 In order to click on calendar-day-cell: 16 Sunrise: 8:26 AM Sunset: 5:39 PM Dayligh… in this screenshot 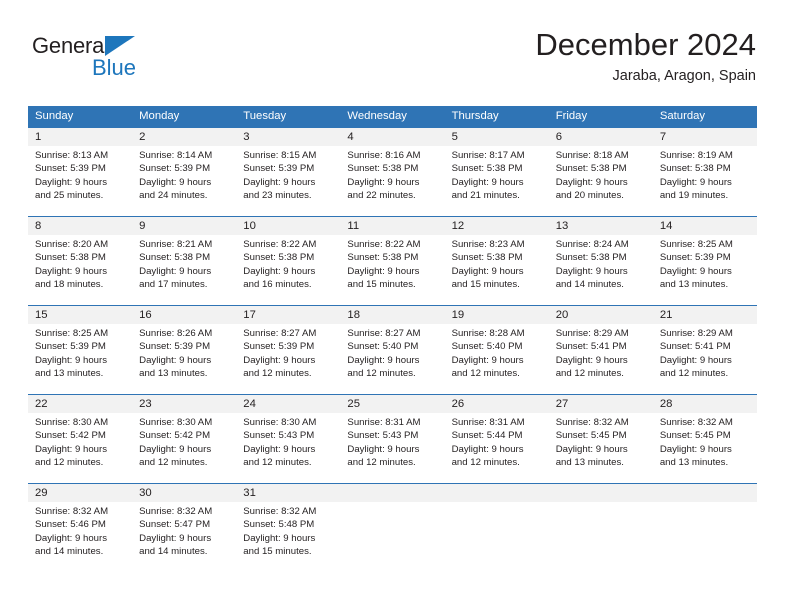, I will do `click(184, 350)`.